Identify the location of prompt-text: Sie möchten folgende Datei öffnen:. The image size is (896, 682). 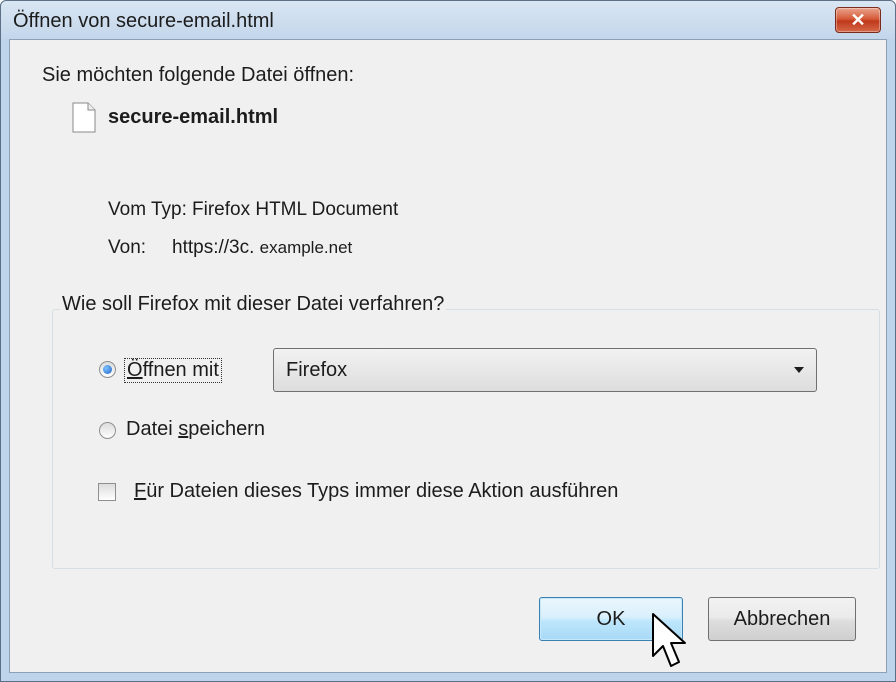
(198, 75).